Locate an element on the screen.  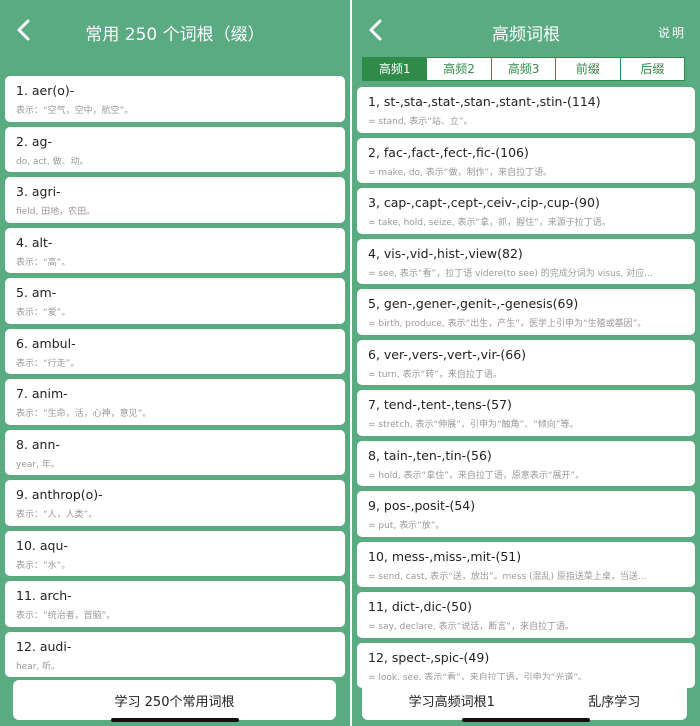
list-item: 8. ann-year, 年。 is located at coordinates (175, 452).